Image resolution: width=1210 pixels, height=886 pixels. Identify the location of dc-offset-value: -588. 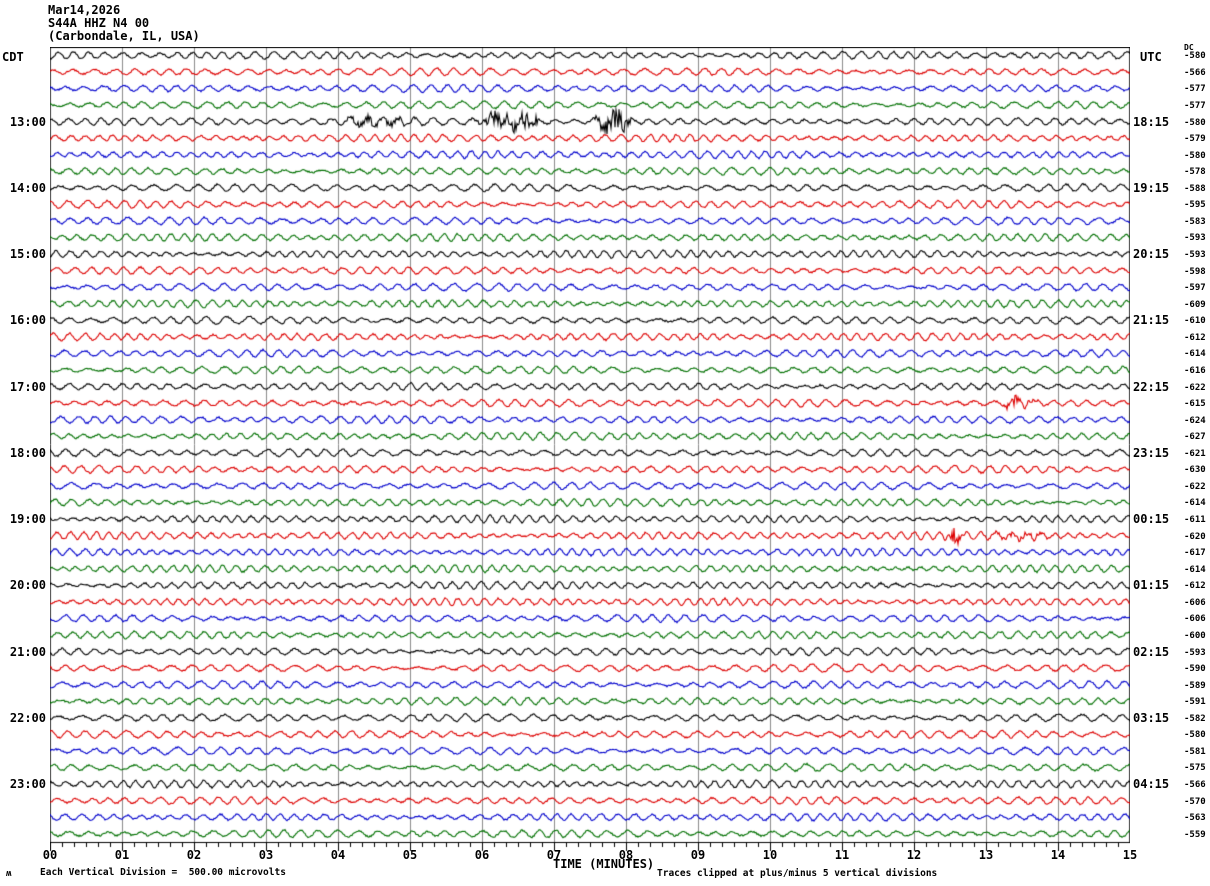
(1195, 188).